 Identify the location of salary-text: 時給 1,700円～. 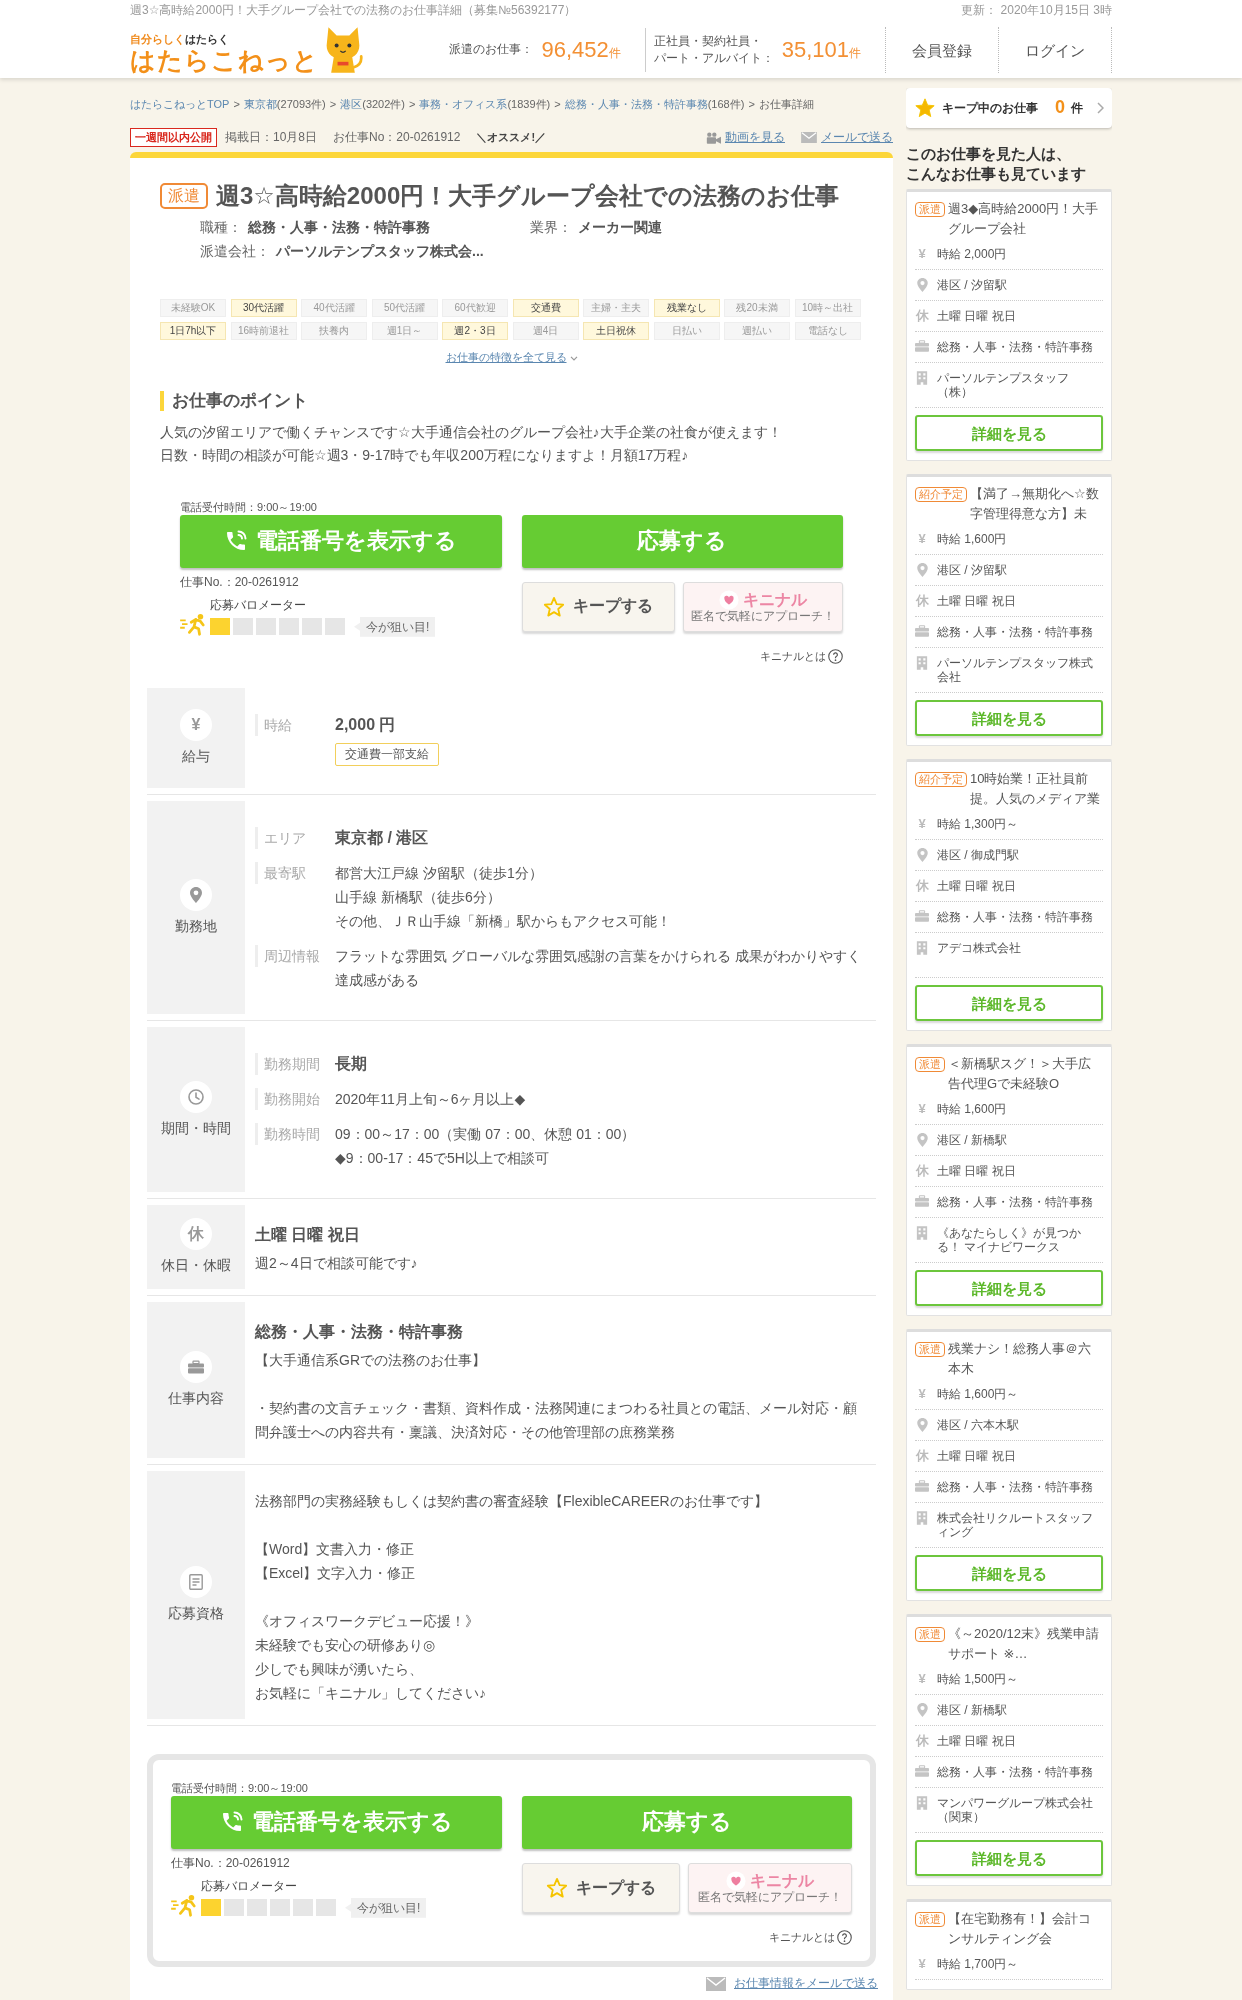
(978, 1964).